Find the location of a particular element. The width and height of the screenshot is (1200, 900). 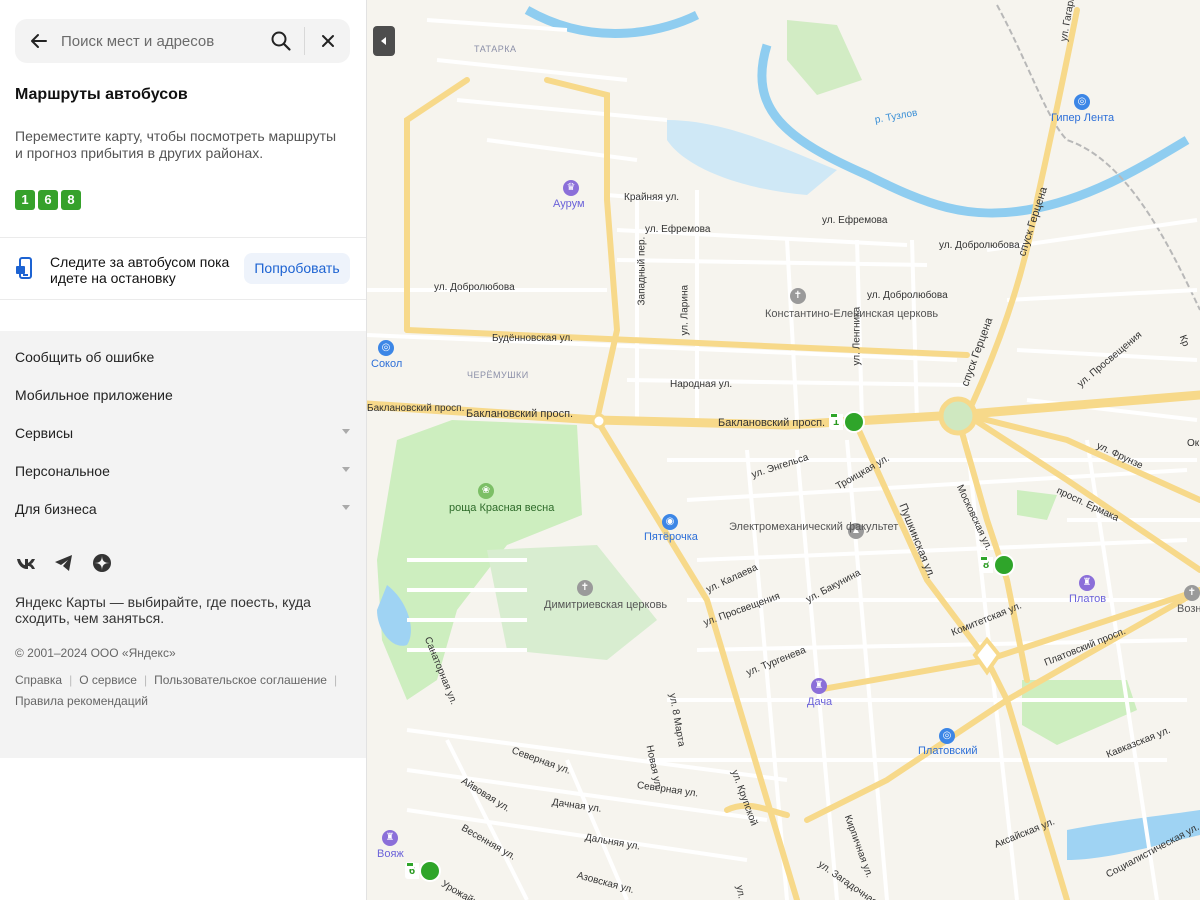

poi-label: Дача is located at coordinates (819, 702).